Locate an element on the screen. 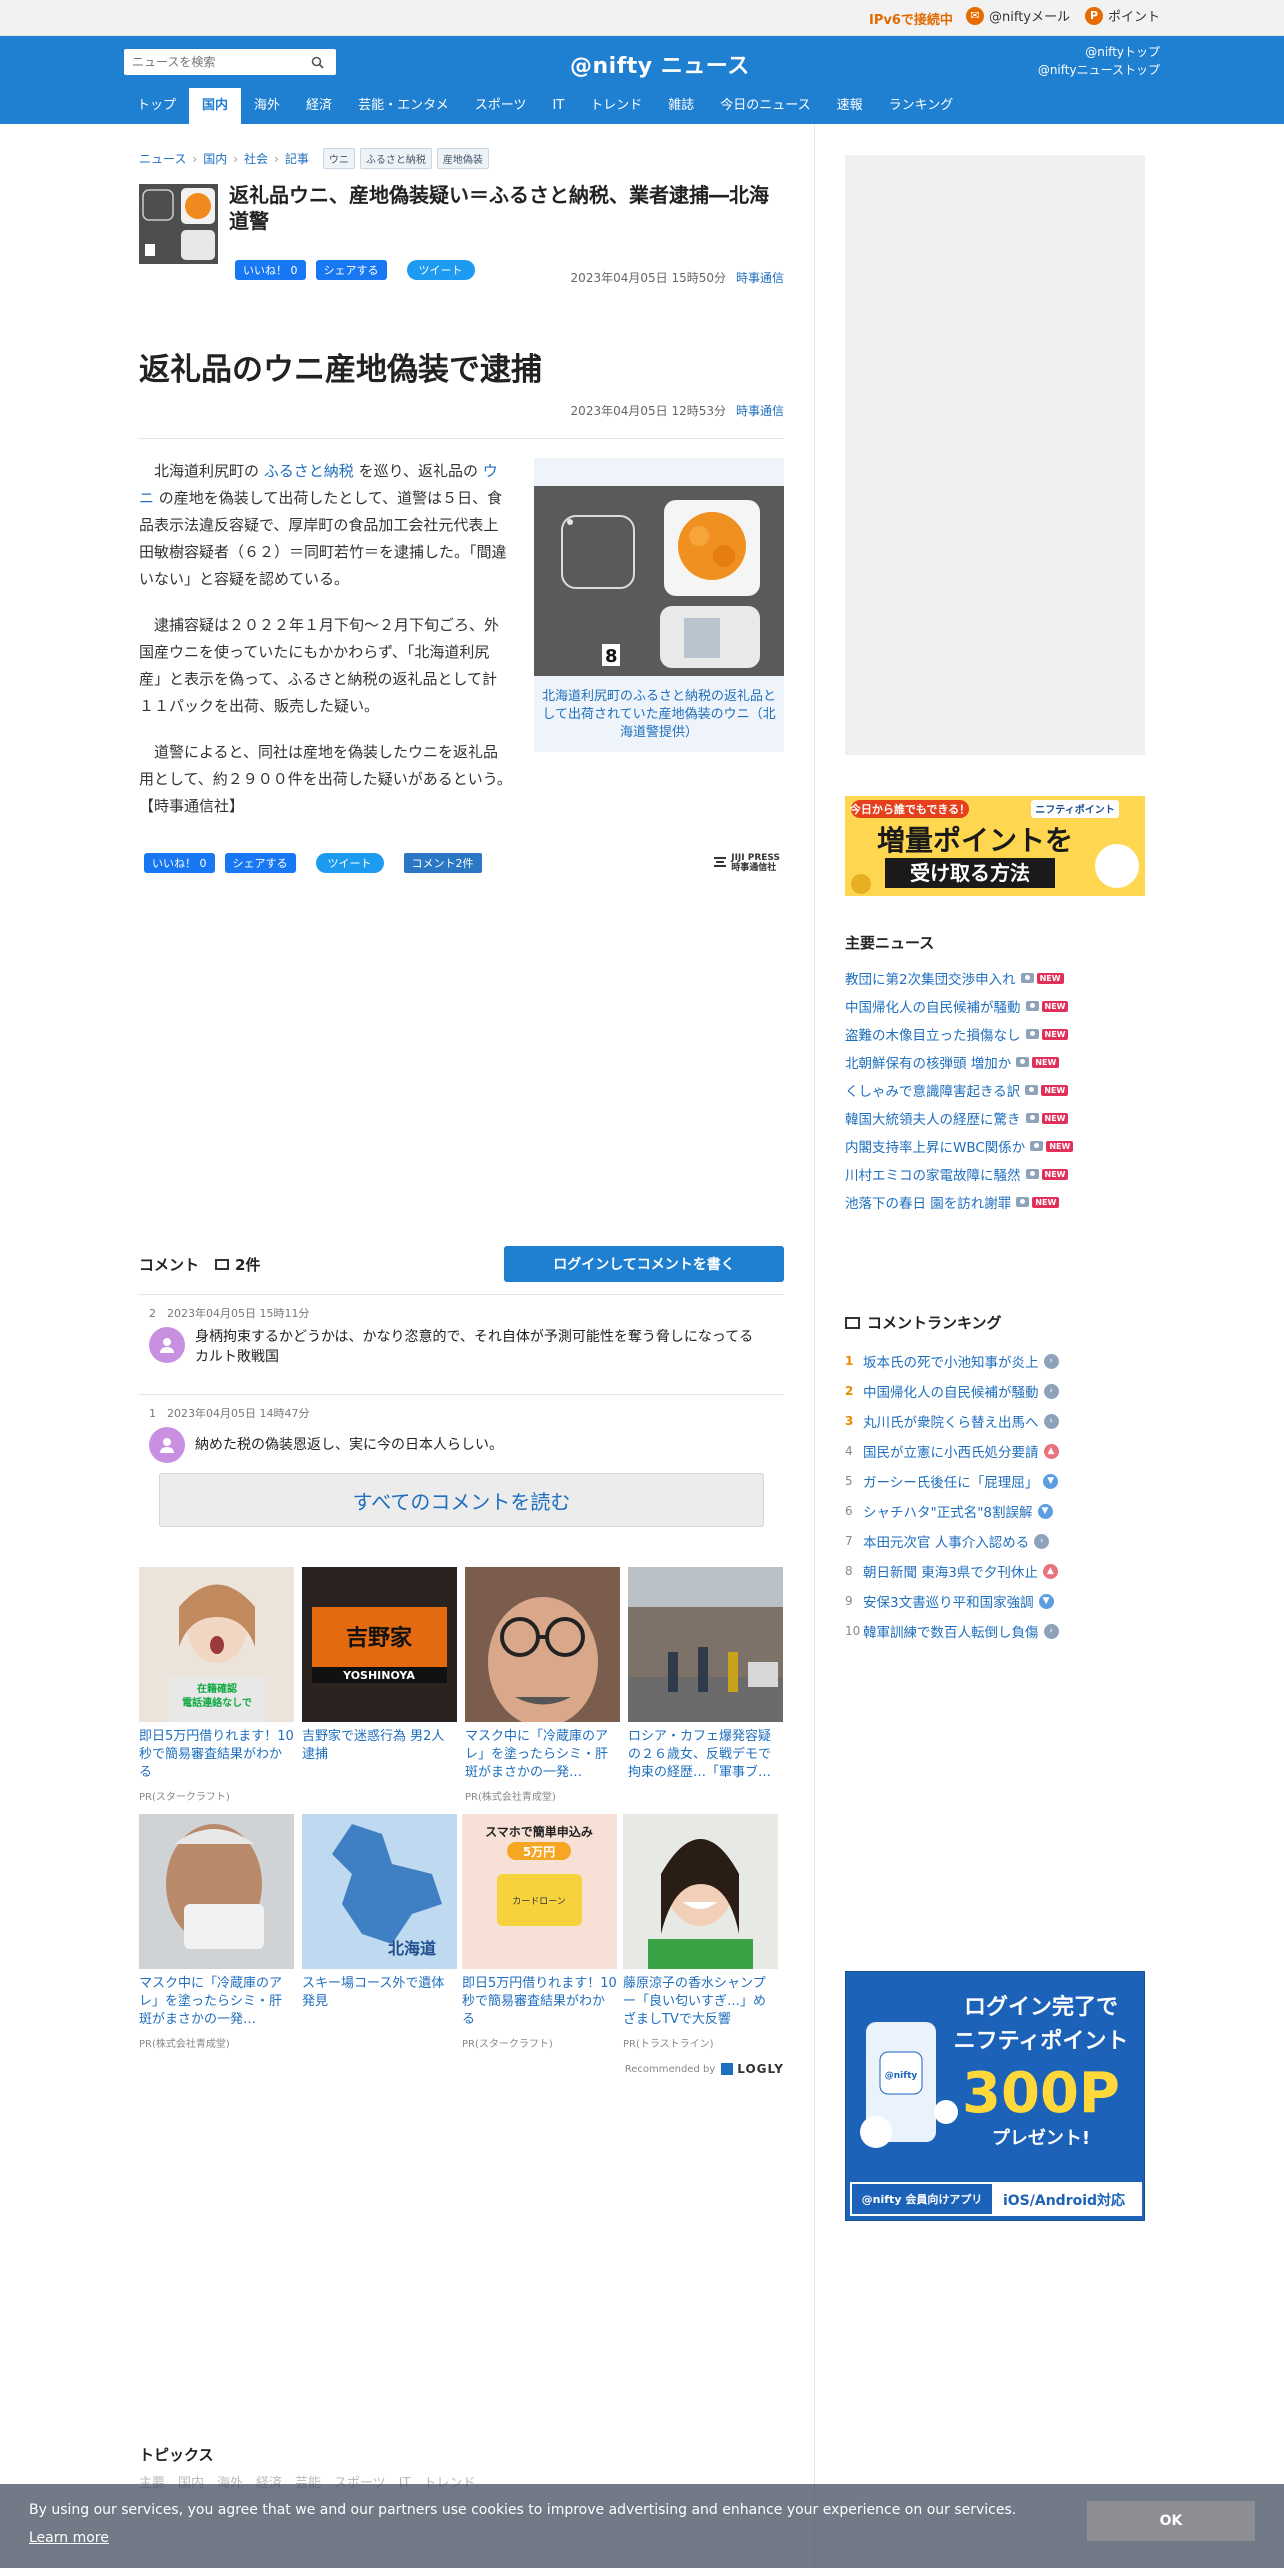 The height and width of the screenshot is (2568, 1284). recommended-item: 北海道 スキー場コース外で遺体発見 is located at coordinates (379, 1924).